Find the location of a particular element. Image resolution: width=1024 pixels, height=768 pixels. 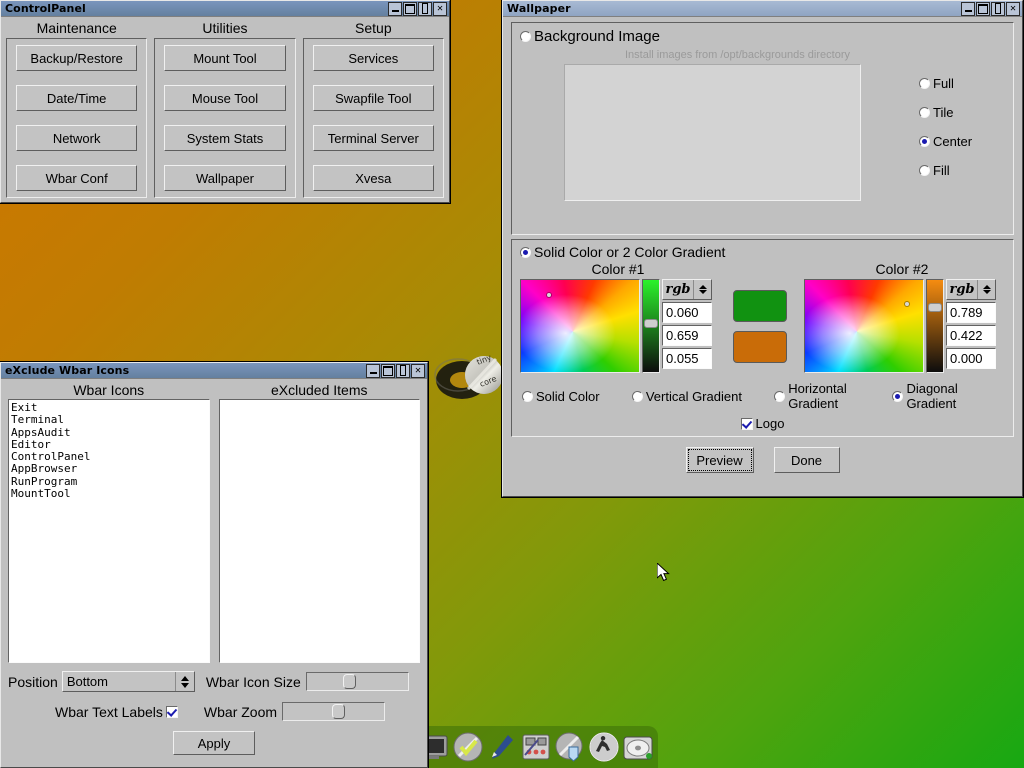

mode-option-tile: Tile is located at coordinates (945, 112).